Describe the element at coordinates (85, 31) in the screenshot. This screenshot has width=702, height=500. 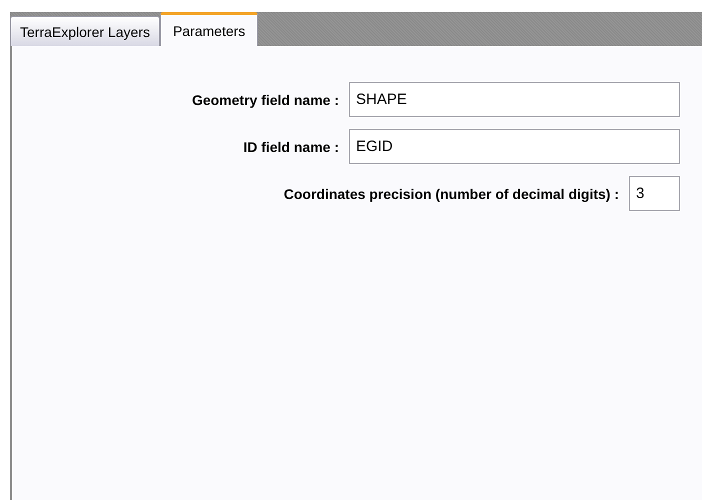
I see `tab: TerraExplorer Layers` at that location.